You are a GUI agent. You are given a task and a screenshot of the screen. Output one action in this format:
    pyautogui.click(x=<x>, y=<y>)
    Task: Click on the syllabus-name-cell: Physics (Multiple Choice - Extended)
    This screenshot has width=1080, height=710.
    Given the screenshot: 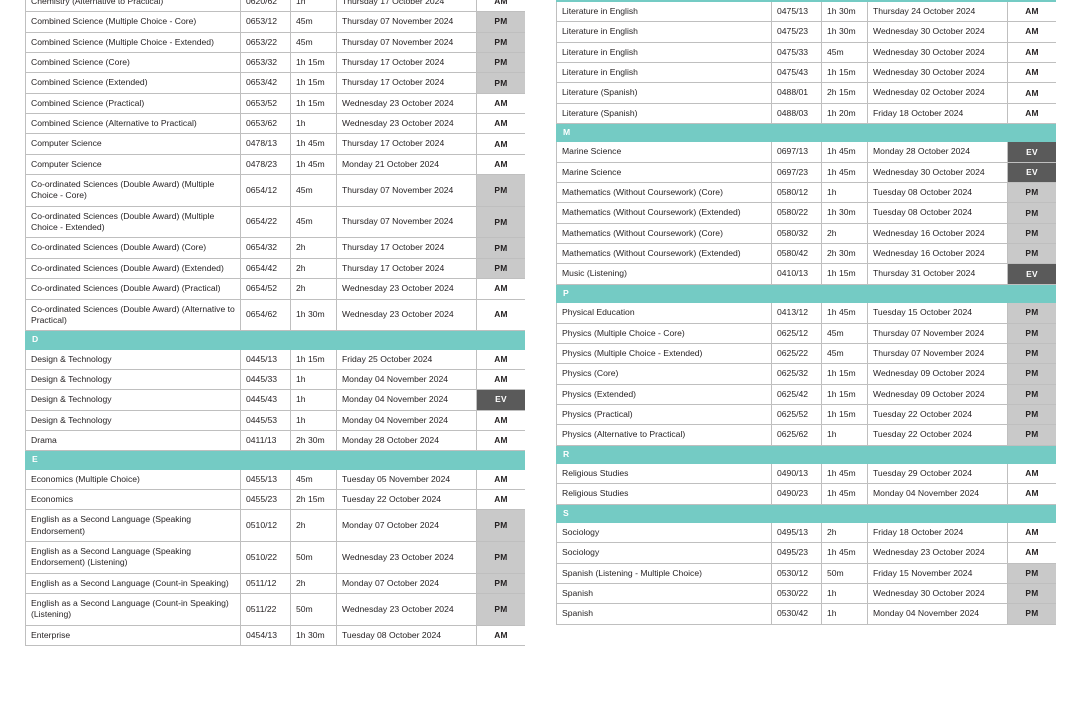 What is the action you would take?
    pyautogui.click(x=664, y=353)
    